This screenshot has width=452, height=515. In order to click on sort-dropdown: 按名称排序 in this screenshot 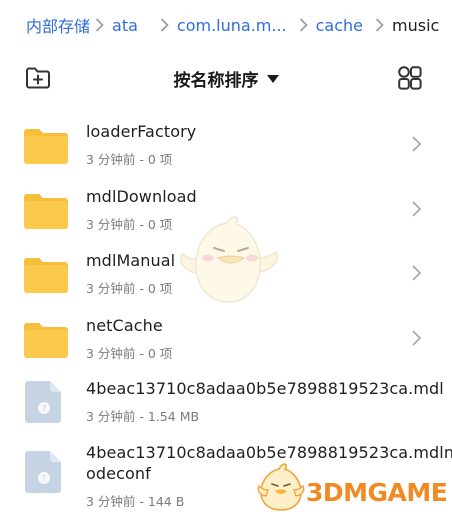, I will do `click(226, 78)`.